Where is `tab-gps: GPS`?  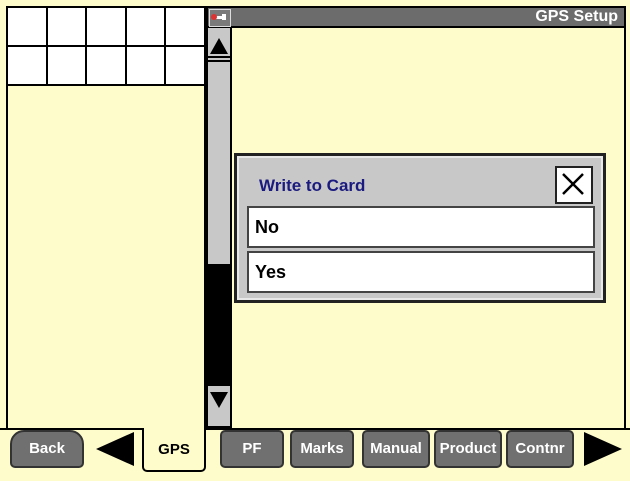 tab-gps: GPS is located at coordinates (174, 450).